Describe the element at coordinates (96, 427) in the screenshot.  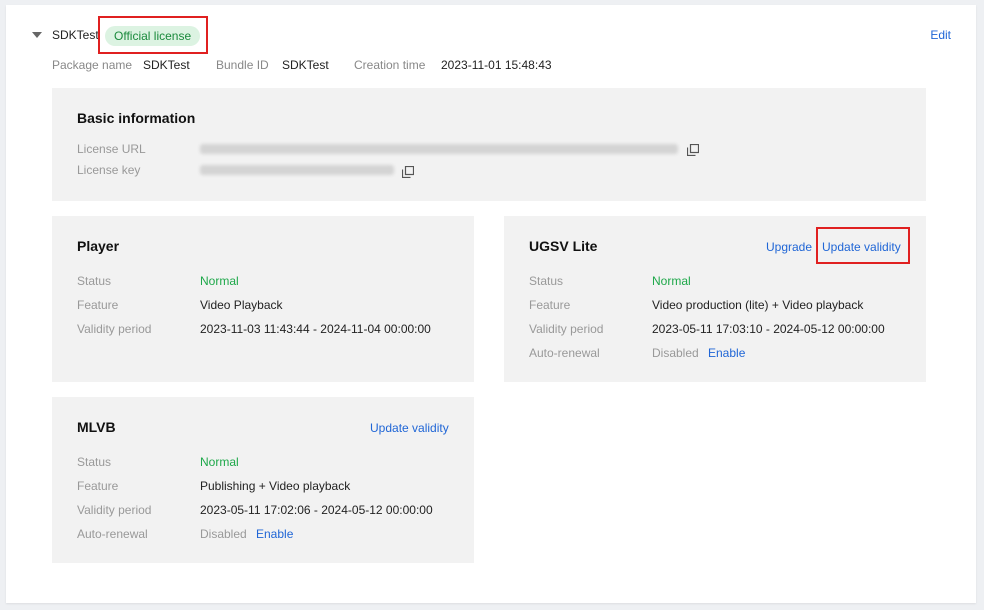
I see `mlvb-title: MLVB` at that location.